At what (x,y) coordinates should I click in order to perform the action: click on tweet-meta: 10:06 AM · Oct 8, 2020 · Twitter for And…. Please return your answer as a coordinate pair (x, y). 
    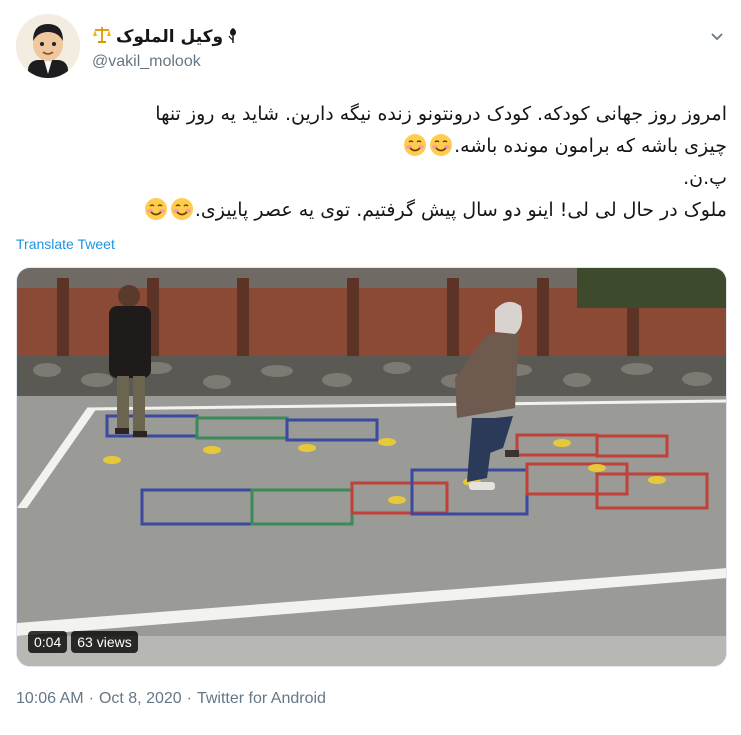
    Looking at the image, I should click on (171, 699).